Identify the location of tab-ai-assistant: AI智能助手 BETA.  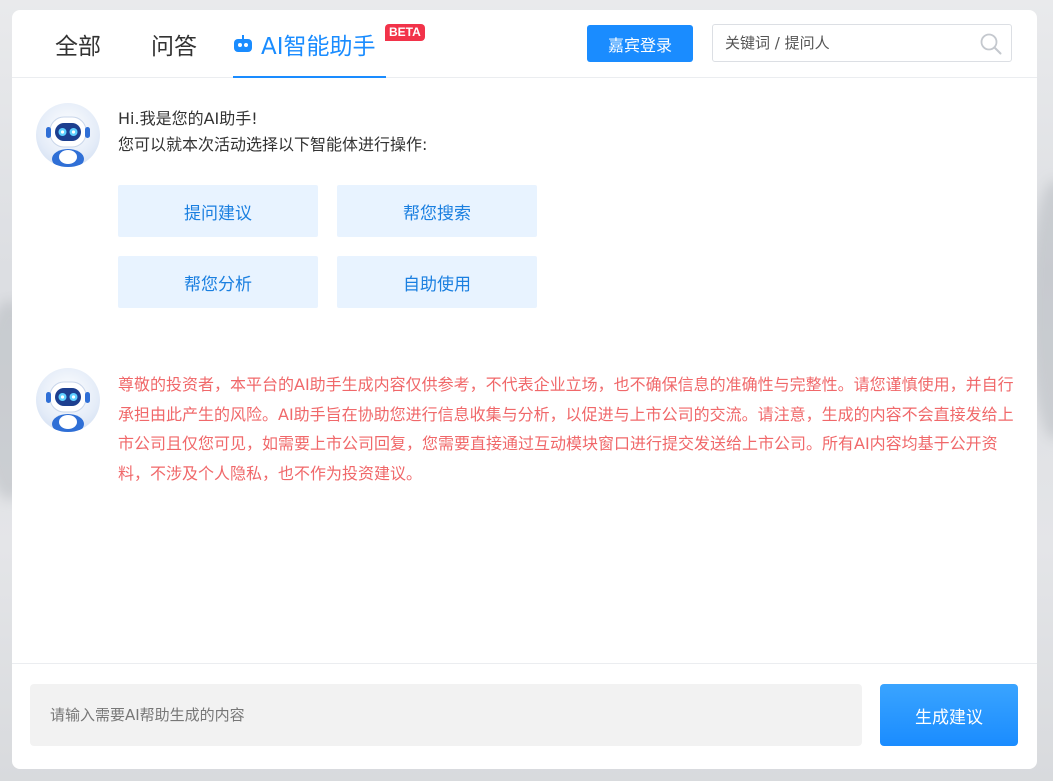
(329, 44).